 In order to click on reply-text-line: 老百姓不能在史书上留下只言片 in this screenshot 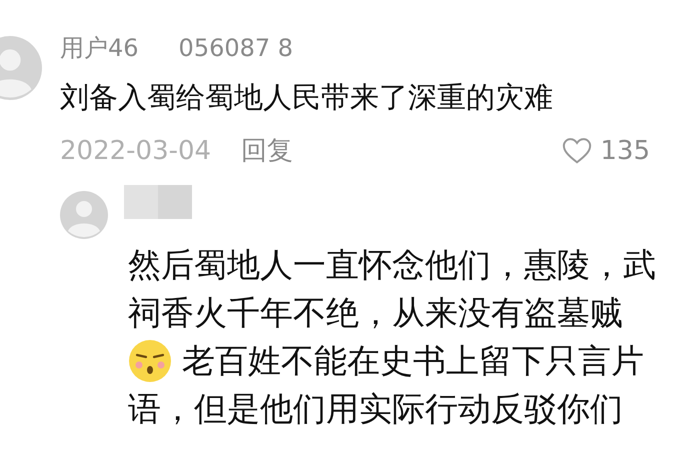, I will do `click(413, 361)`.